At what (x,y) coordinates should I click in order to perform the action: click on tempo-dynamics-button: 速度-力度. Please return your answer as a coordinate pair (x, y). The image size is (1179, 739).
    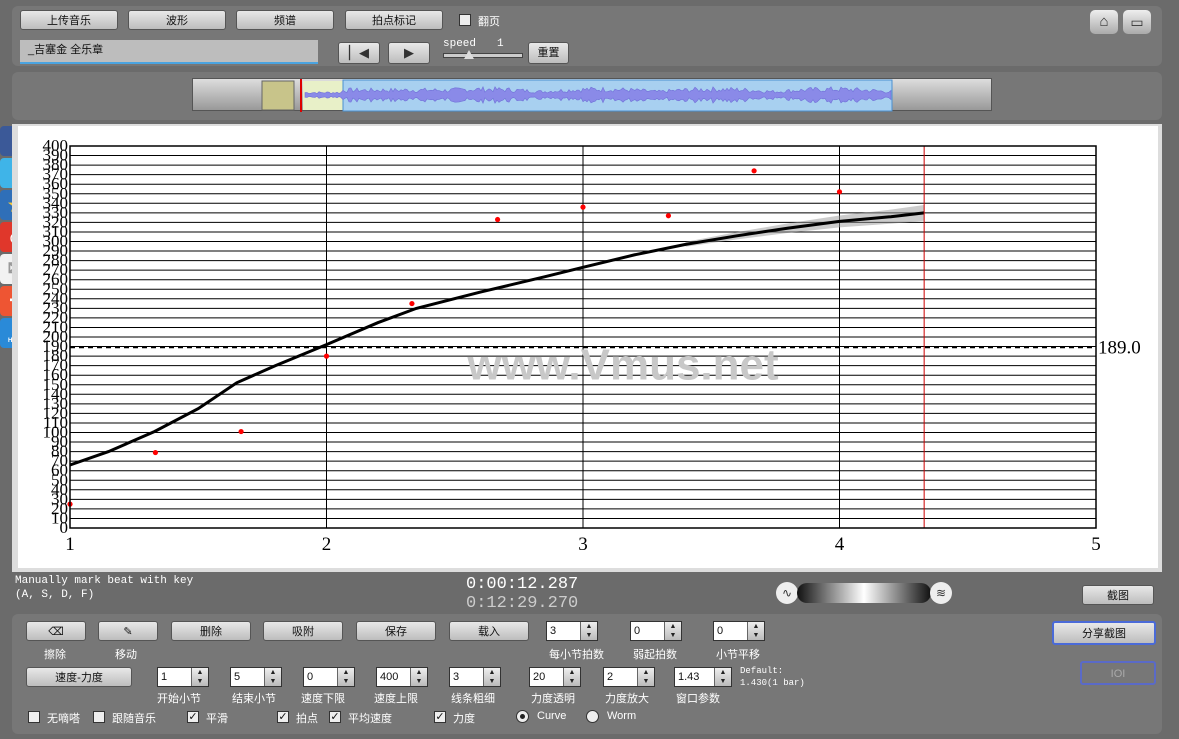
    Looking at the image, I should click on (79, 677).